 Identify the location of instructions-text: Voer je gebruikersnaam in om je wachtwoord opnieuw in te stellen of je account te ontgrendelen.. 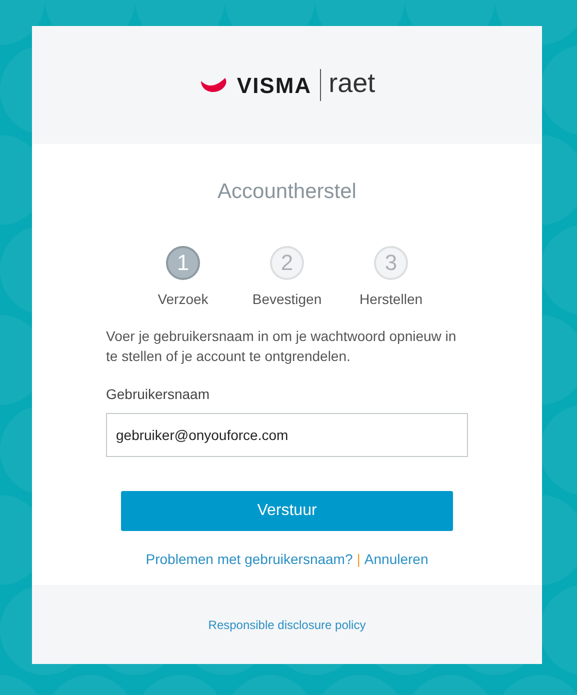
(282, 346).